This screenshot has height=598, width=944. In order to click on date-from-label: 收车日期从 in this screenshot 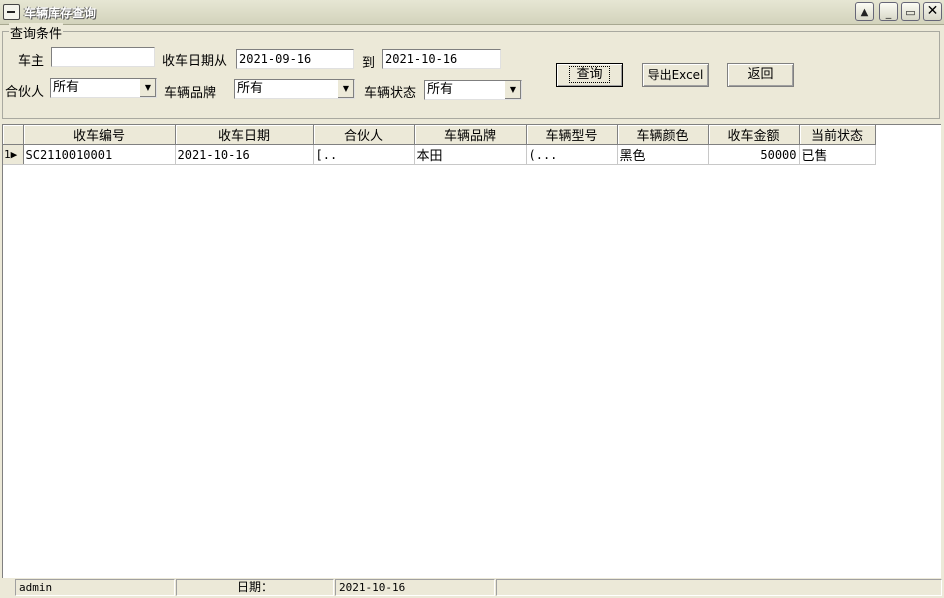, I will do `click(195, 61)`.